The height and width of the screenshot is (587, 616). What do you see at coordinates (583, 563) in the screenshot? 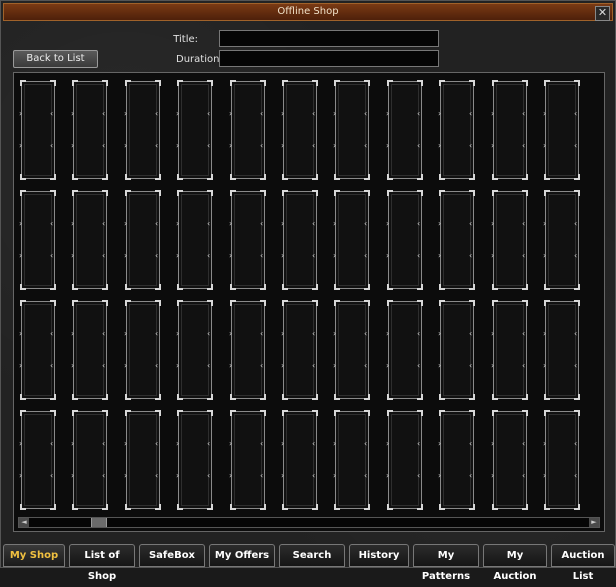
I see `tab-auction-list: Auction List` at bounding box center [583, 563].